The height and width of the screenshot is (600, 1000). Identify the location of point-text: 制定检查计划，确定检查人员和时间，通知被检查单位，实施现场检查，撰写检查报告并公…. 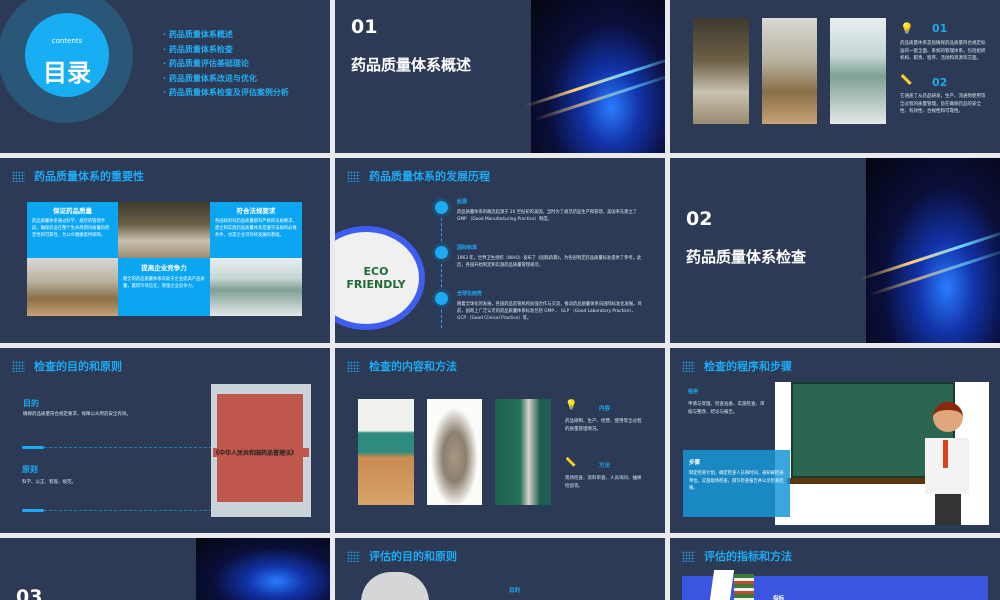
(736, 481).